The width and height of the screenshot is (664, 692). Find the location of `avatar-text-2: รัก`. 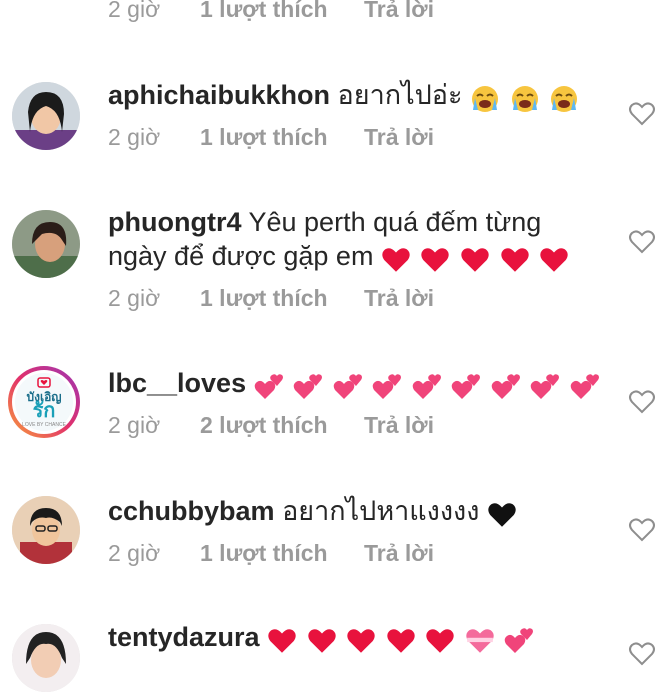

avatar-text-2: รัก is located at coordinates (44, 411).